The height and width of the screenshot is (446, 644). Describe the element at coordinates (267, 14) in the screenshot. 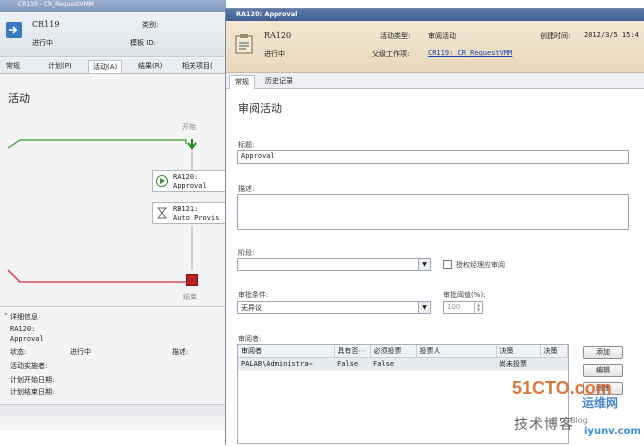

I see `dialog-window-title: RA120: Approval` at that location.